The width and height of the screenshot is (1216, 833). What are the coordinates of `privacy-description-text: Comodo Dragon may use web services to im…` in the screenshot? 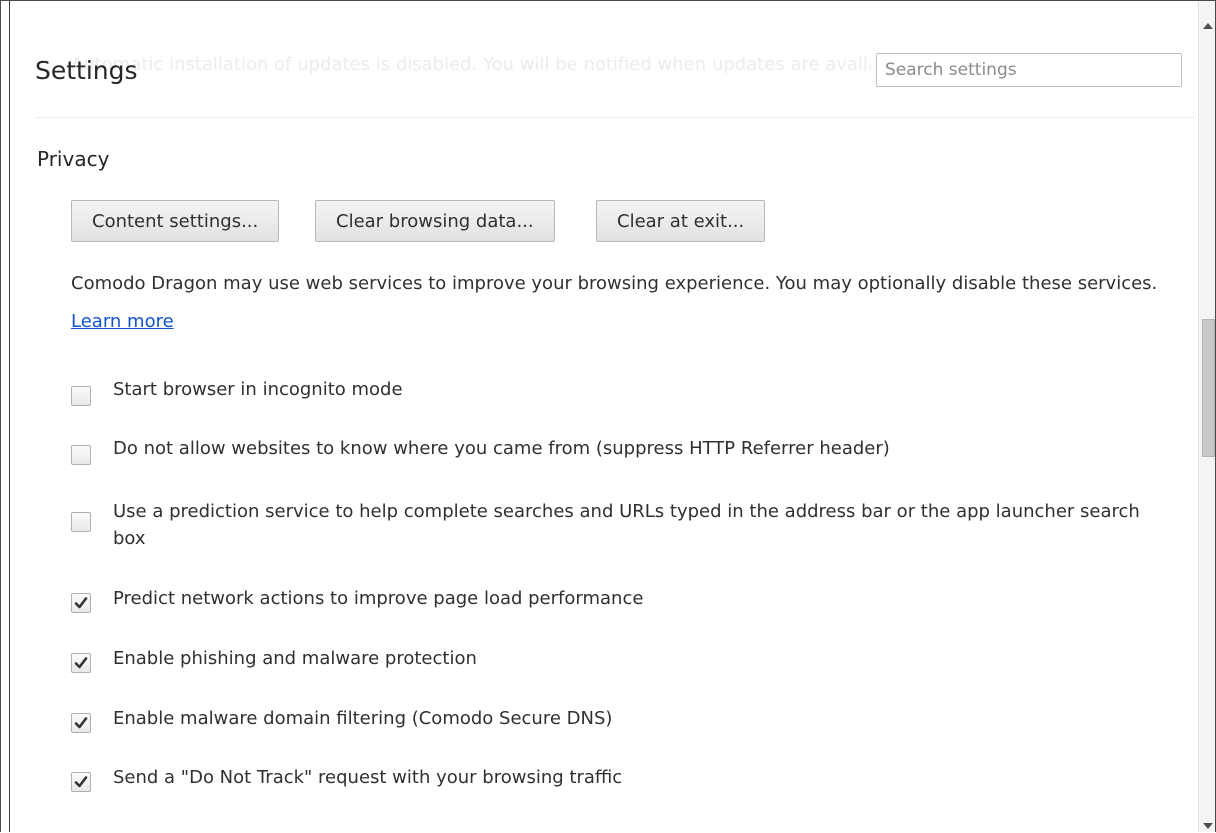 It's located at (614, 283).